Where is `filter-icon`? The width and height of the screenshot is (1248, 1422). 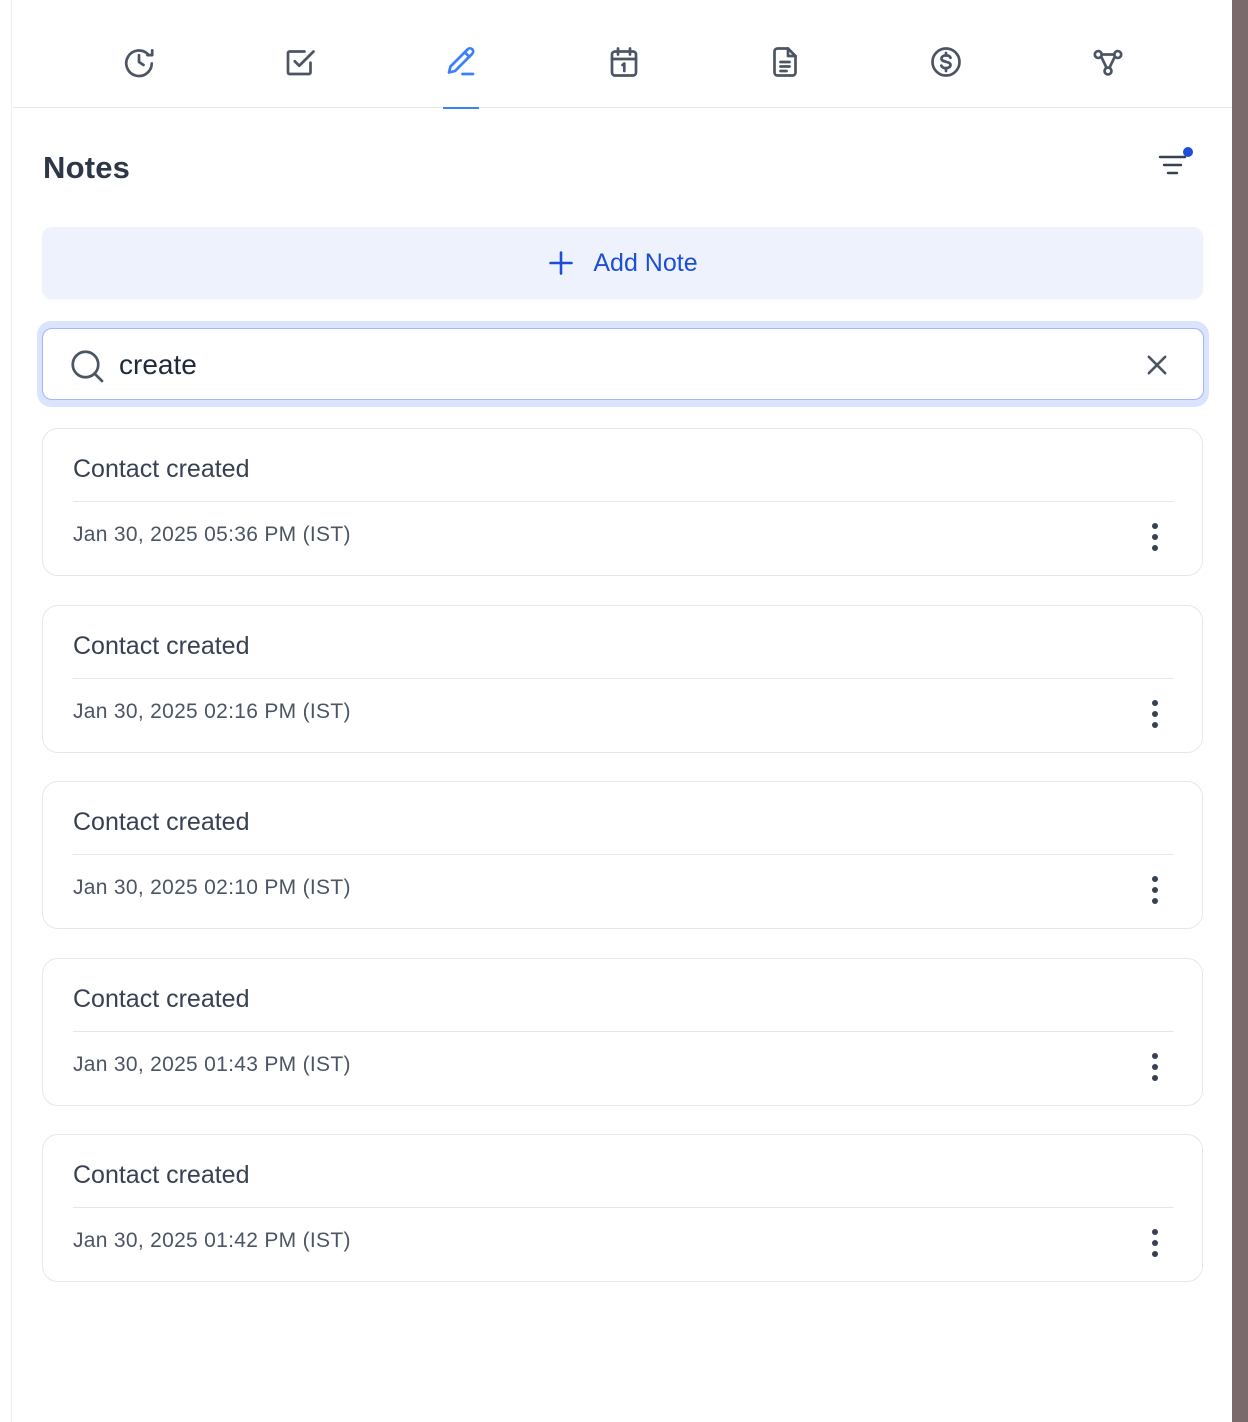 filter-icon is located at coordinates (1175, 161).